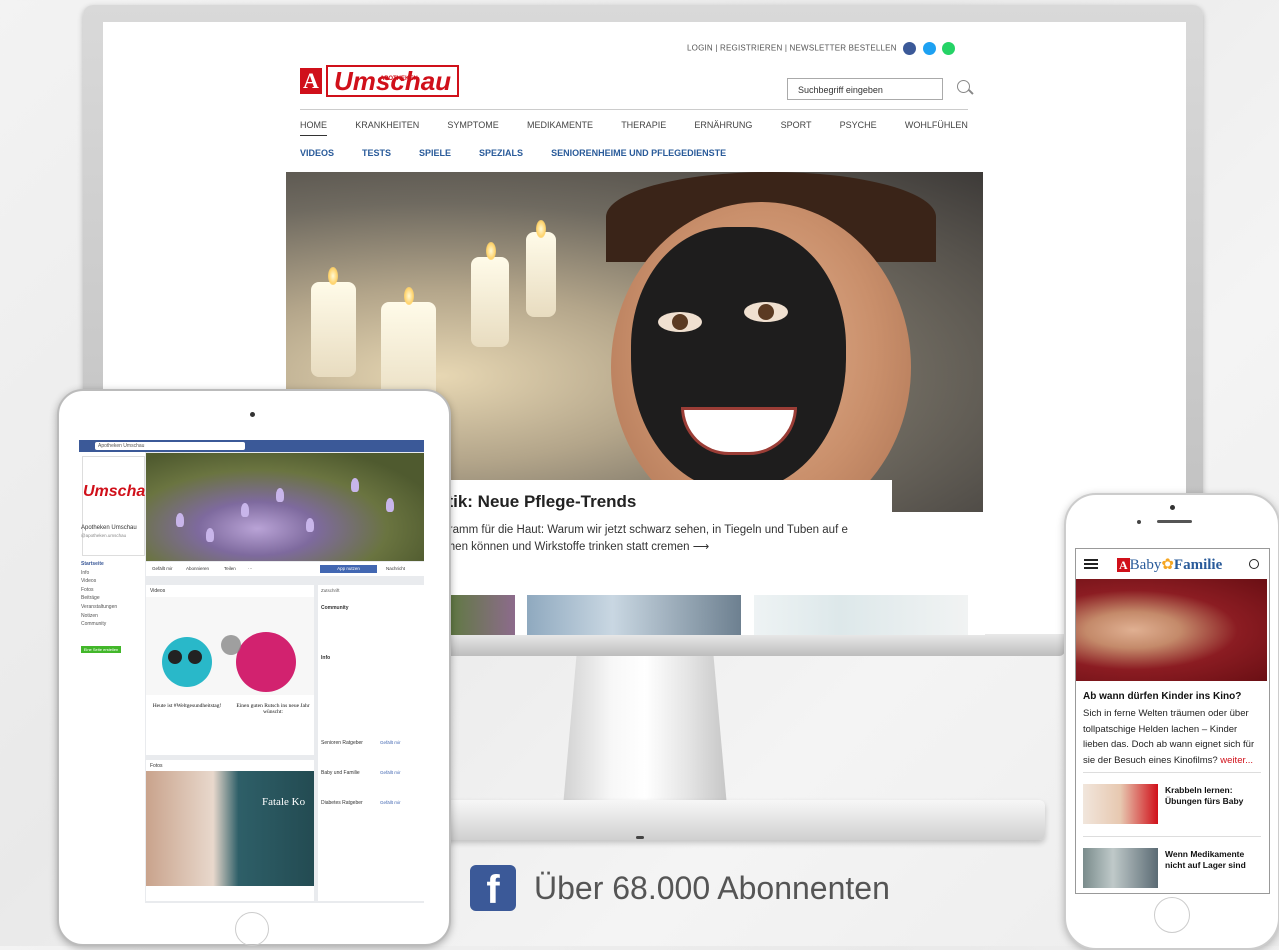 This screenshot has width=1279, height=950. What do you see at coordinates (285, 507) in the screenshot?
I see `facebook-cover-photo` at bounding box center [285, 507].